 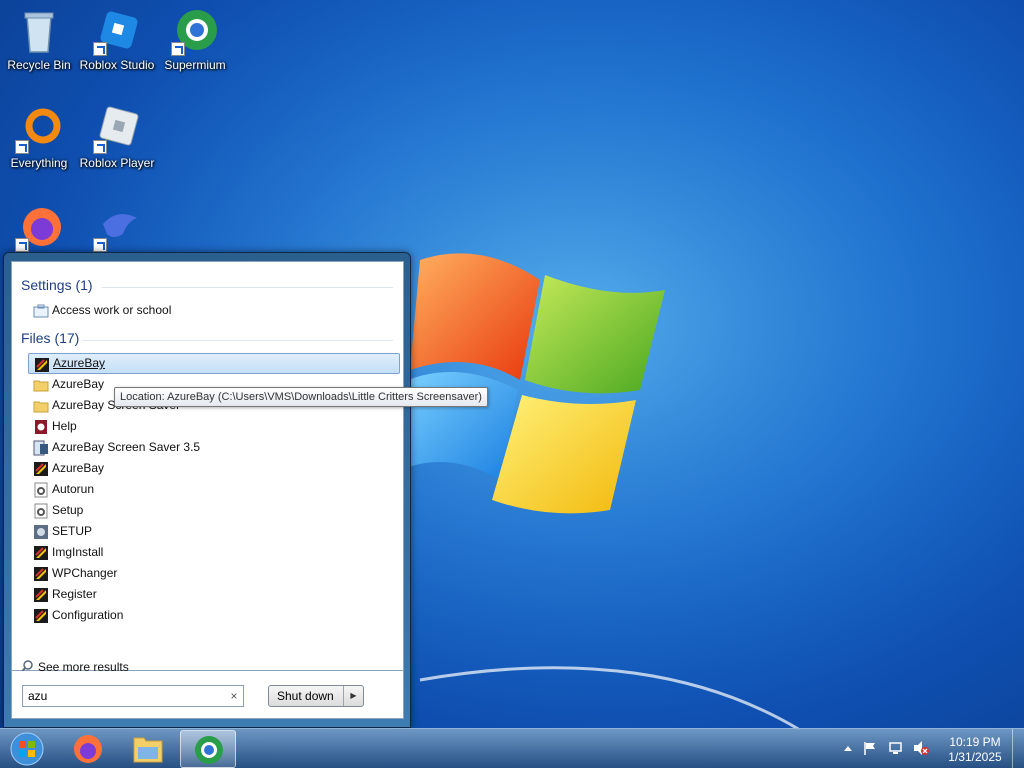 I want to click on desktop-icon-recycle-bin: Recycle Bin, so click(x=39, y=40).